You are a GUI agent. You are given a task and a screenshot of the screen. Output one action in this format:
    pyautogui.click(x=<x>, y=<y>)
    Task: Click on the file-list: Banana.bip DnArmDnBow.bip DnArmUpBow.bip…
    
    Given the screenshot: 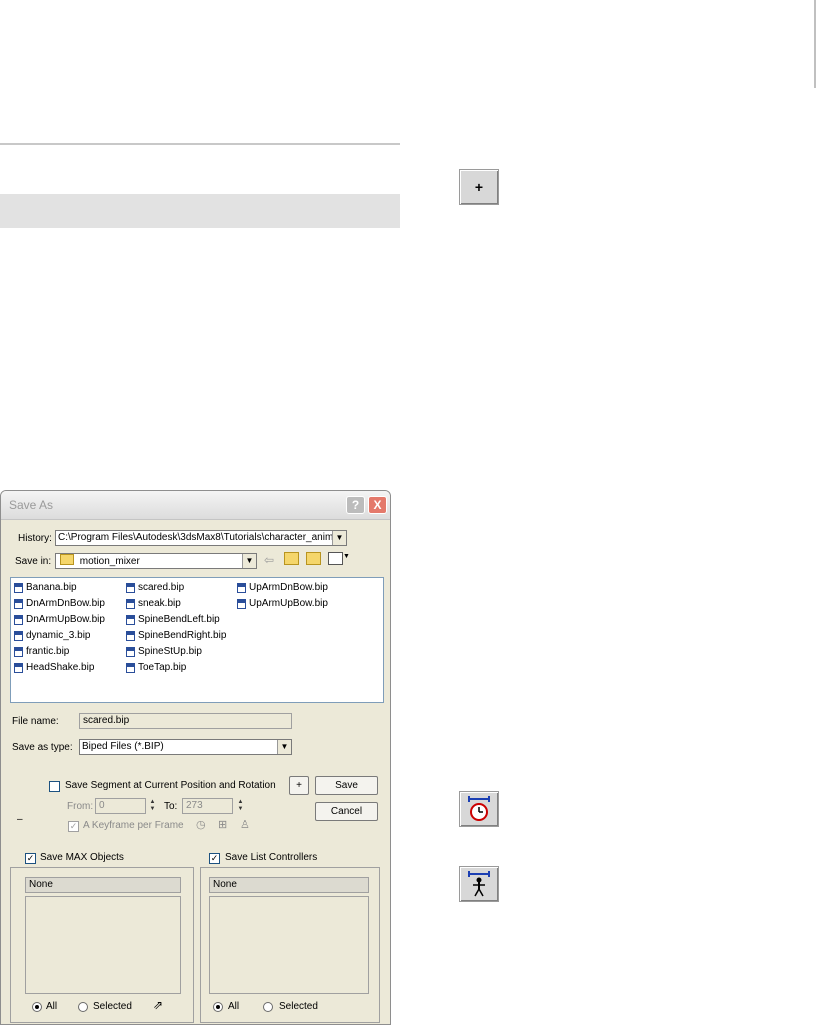 What is the action you would take?
    pyautogui.click(x=197, y=640)
    